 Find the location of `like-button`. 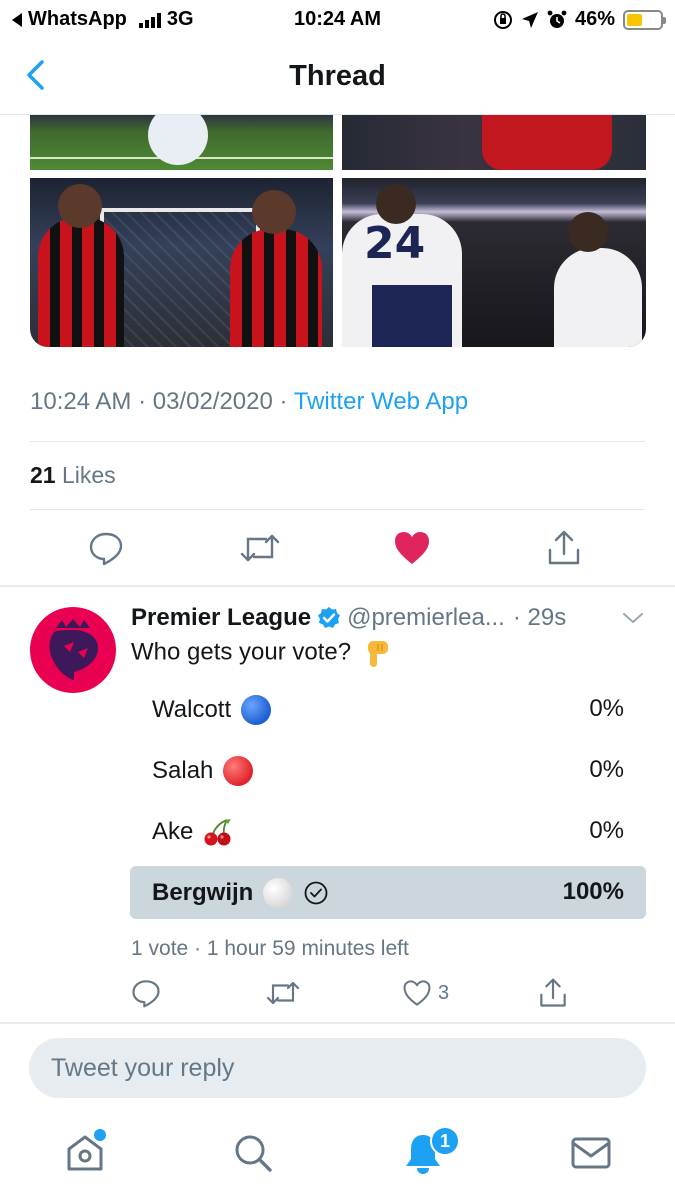

like-button is located at coordinates (412, 548).